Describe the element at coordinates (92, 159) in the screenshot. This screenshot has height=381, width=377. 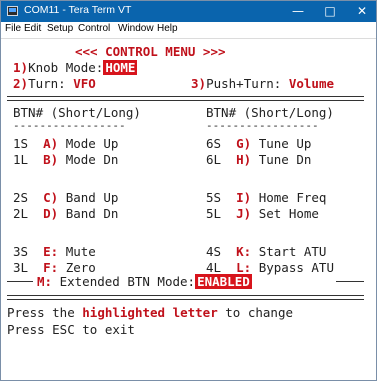
I see `btn-label: Mode Dn` at that location.